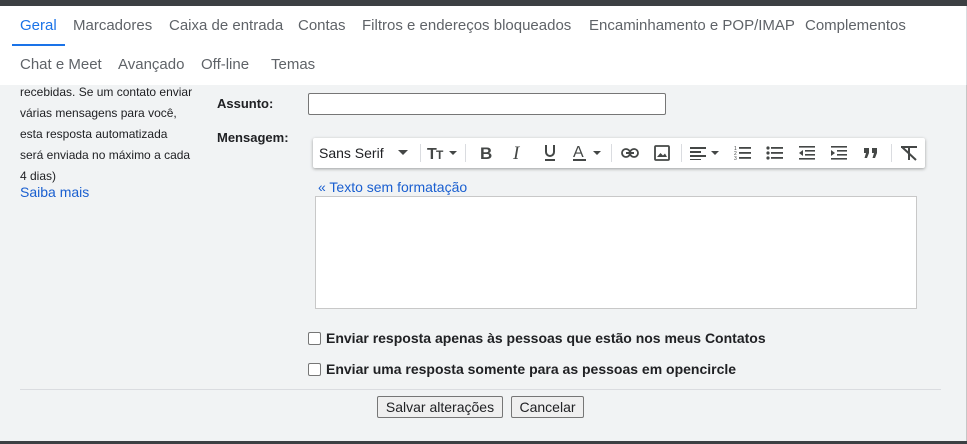  What do you see at coordinates (839, 153) in the screenshot?
I see `indent-more-icon` at bounding box center [839, 153].